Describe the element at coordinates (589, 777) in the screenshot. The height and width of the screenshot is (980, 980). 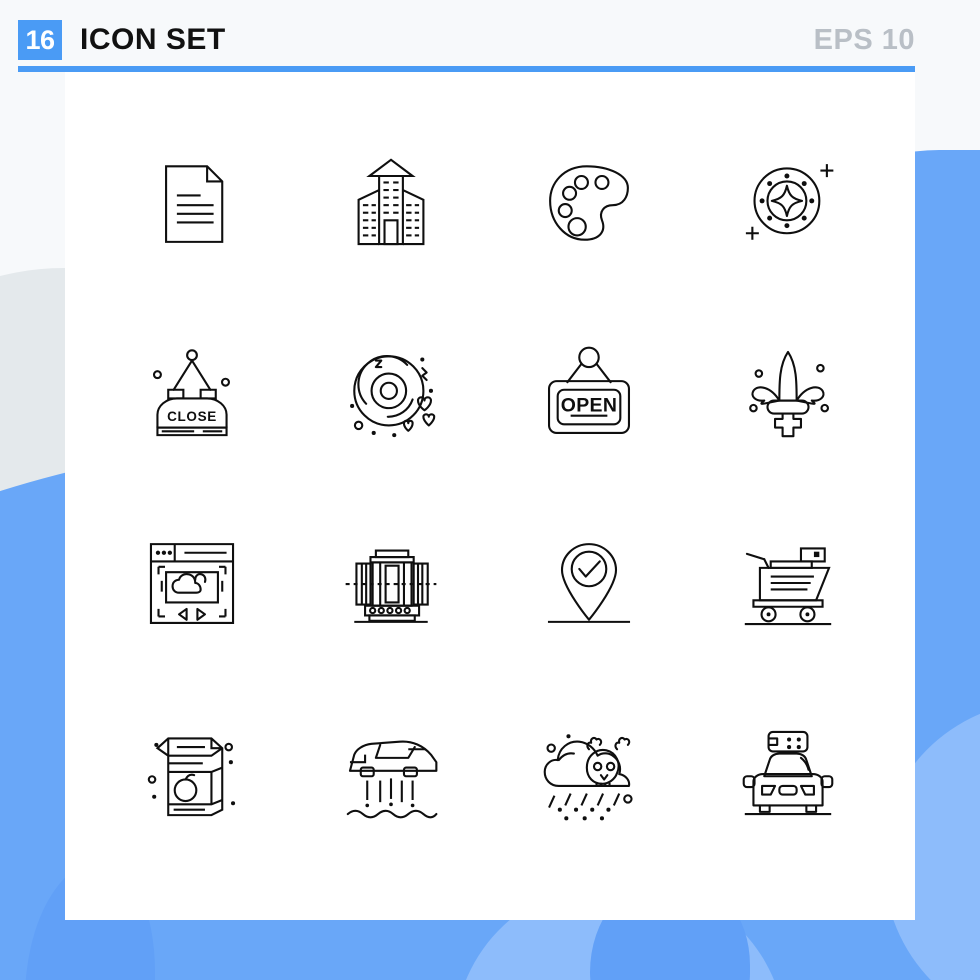
I see `acid-rain-skull-cloud-icon` at that location.